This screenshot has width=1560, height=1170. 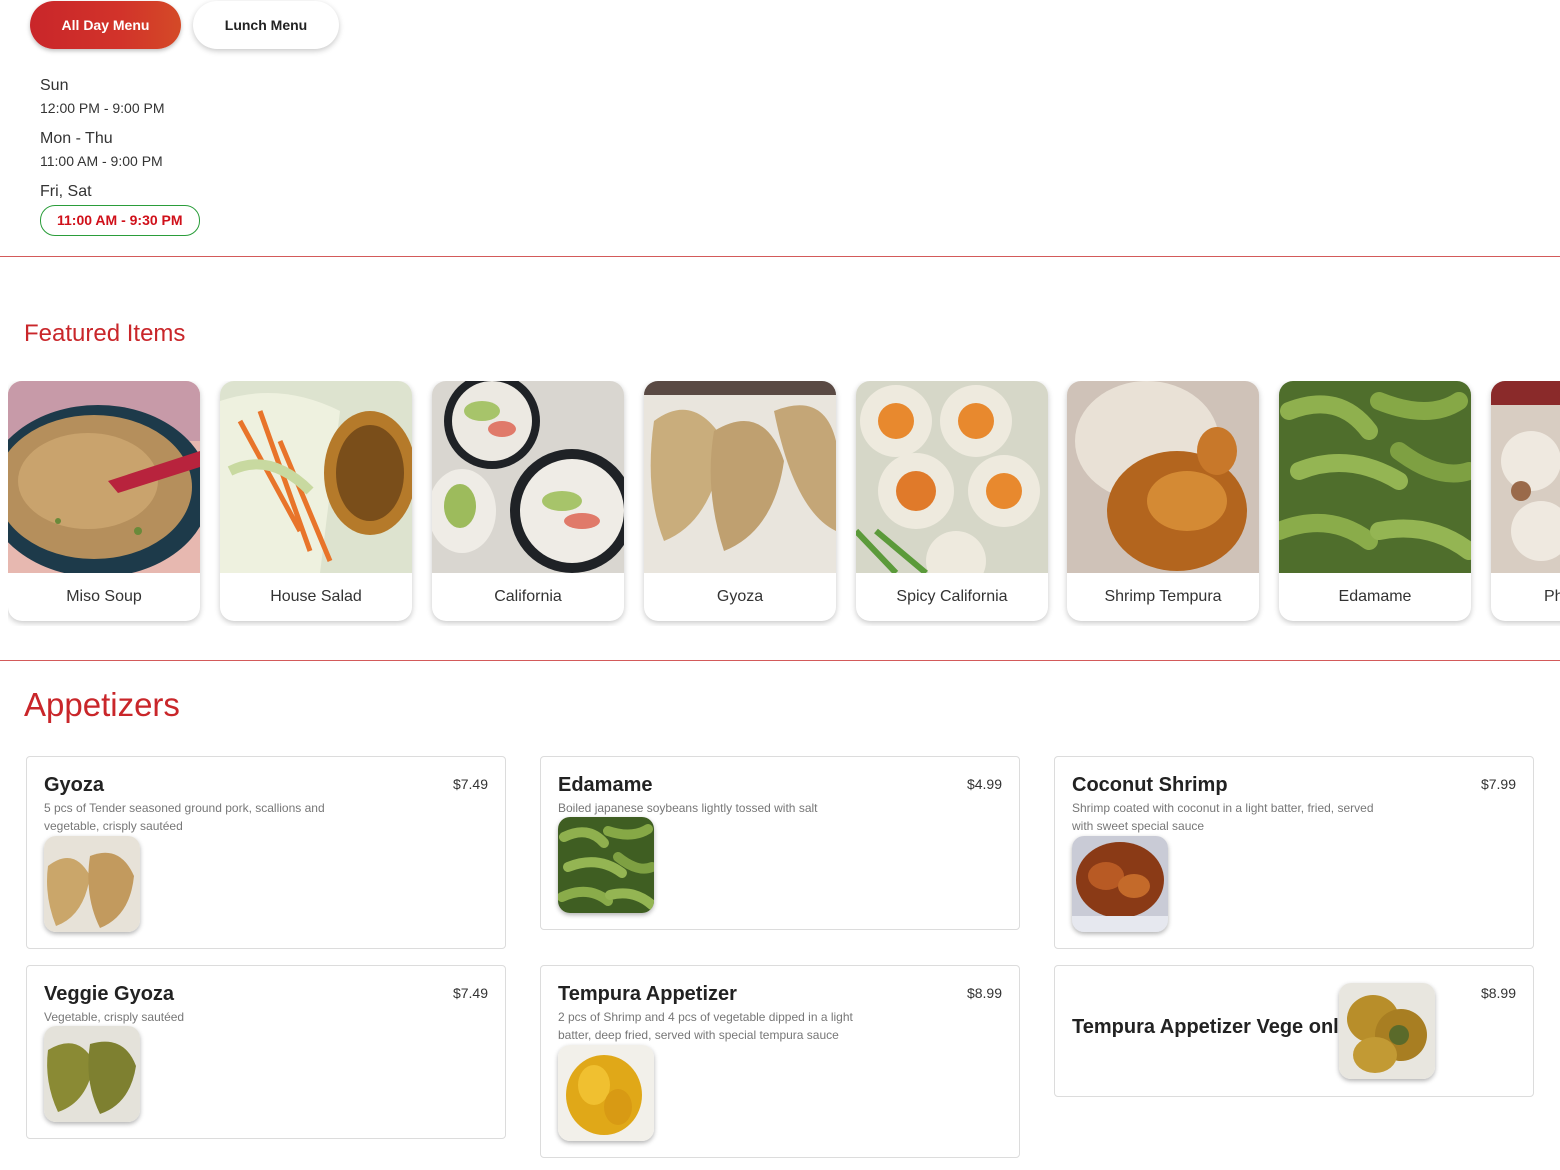 I want to click on menu-item-tempura-appetizer-vege-only: Tempura Appetizer Vege only $8.99, so click(x=1294, y=1031).